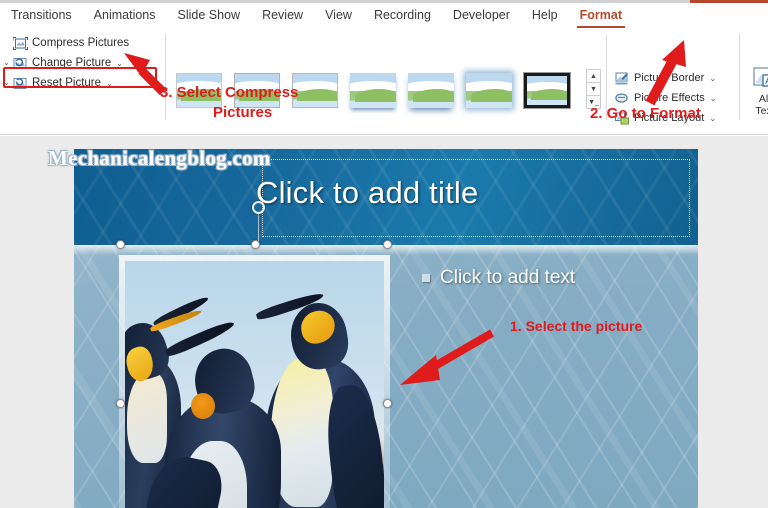  I want to click on gallery-scroll-down-button: ▼, so click(593, 89).